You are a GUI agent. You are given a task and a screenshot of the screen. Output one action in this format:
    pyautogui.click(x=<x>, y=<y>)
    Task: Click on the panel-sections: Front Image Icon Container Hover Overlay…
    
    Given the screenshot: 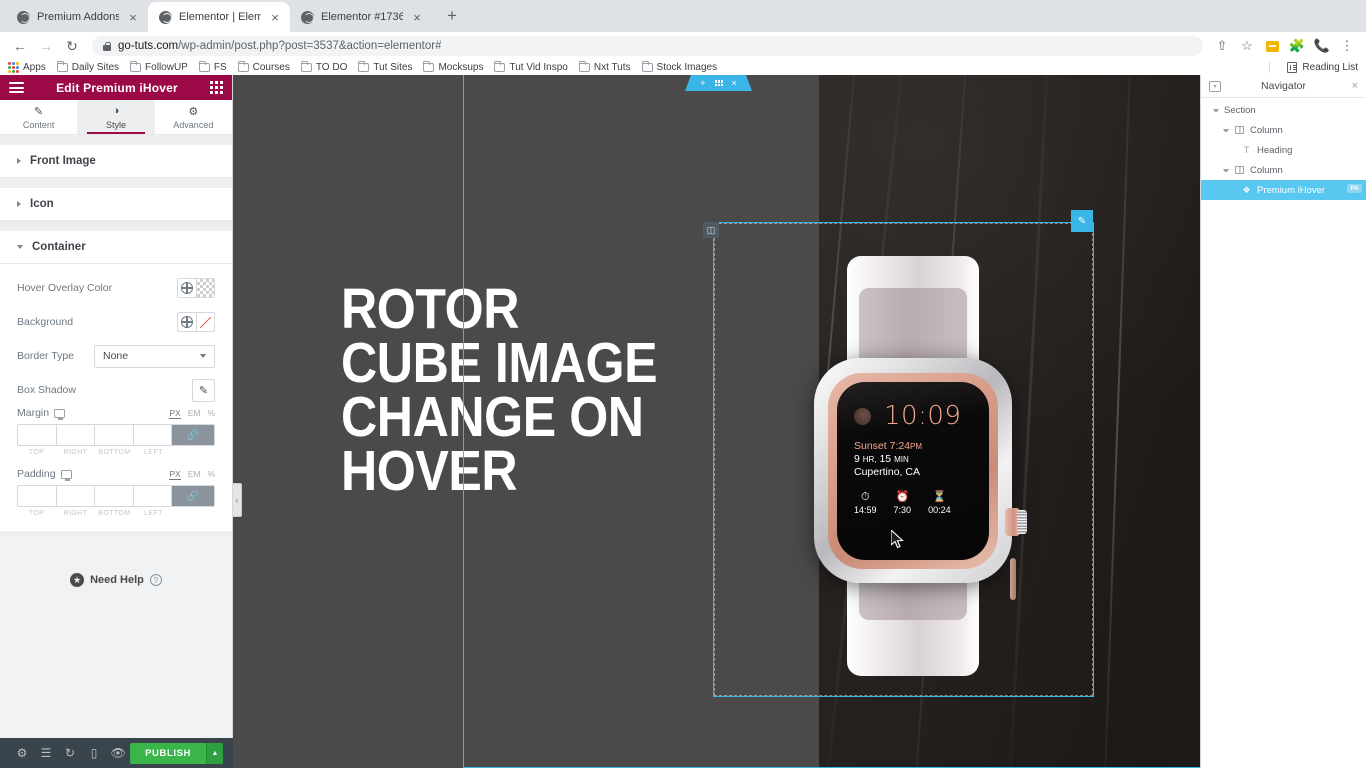 What is the action you would take?
    pyautogui.click(x=116, y=336)
    